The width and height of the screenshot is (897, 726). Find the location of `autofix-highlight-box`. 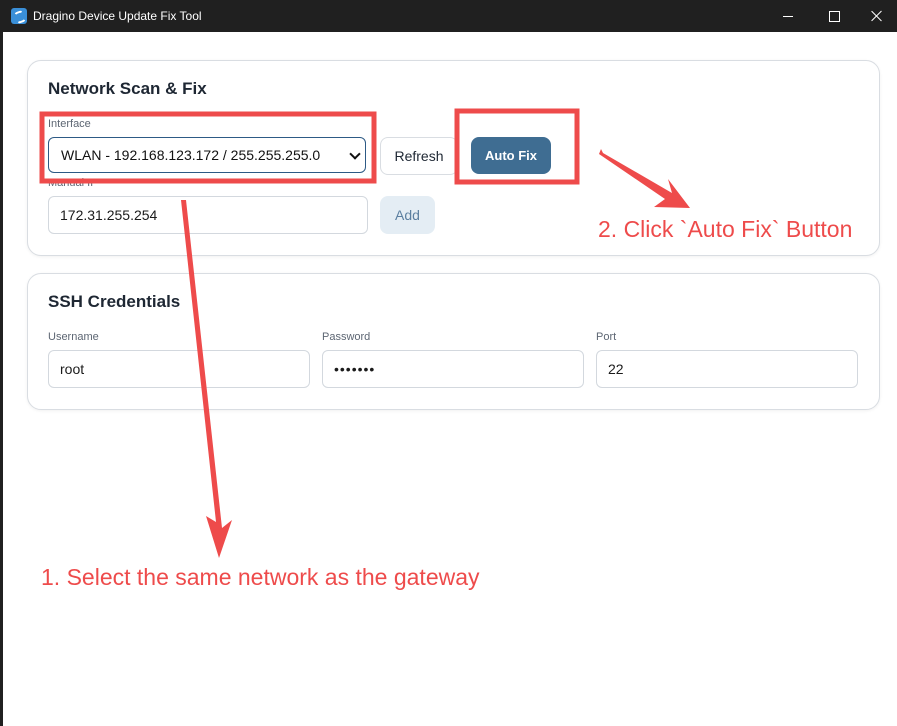

autofix-highlight-box is located at coordinates (517, 146).